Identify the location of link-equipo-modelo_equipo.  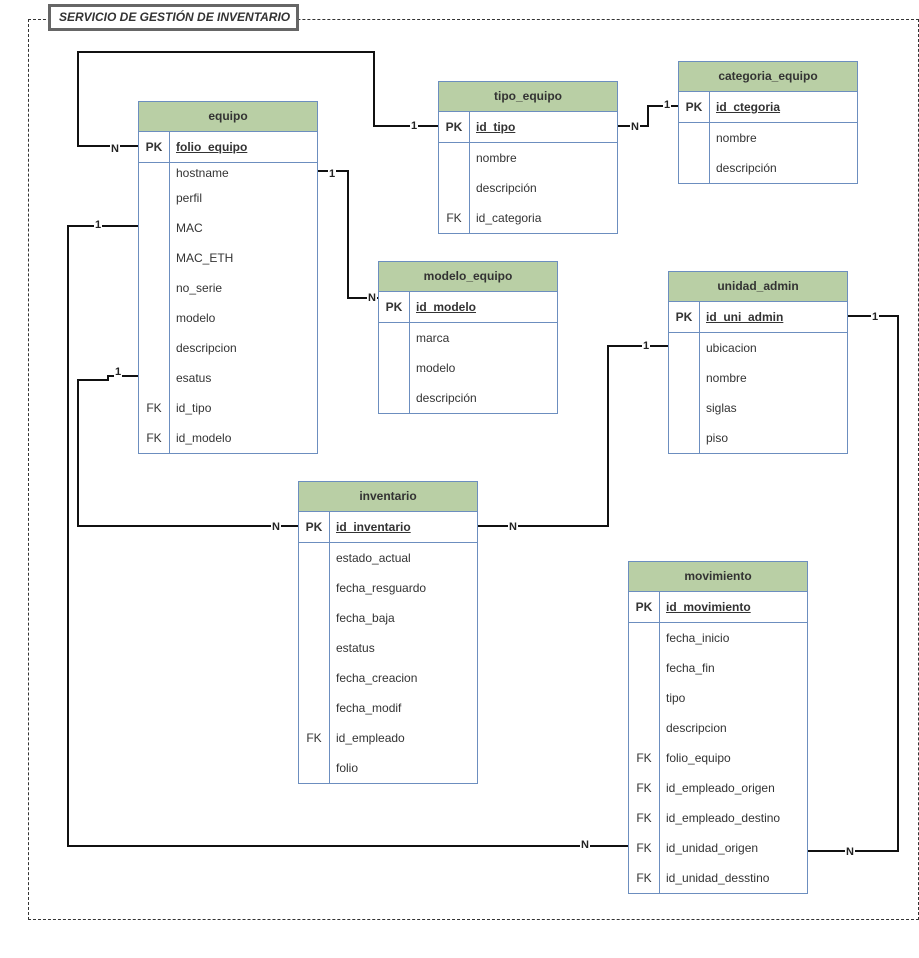
(348, 234).